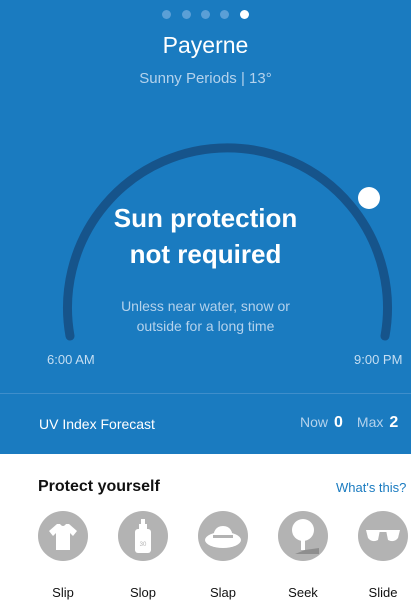  What do you see at coordinates (314, 422) in the screenshot?
I see `uv-now-label: Now` at bounding box center [314, 422].